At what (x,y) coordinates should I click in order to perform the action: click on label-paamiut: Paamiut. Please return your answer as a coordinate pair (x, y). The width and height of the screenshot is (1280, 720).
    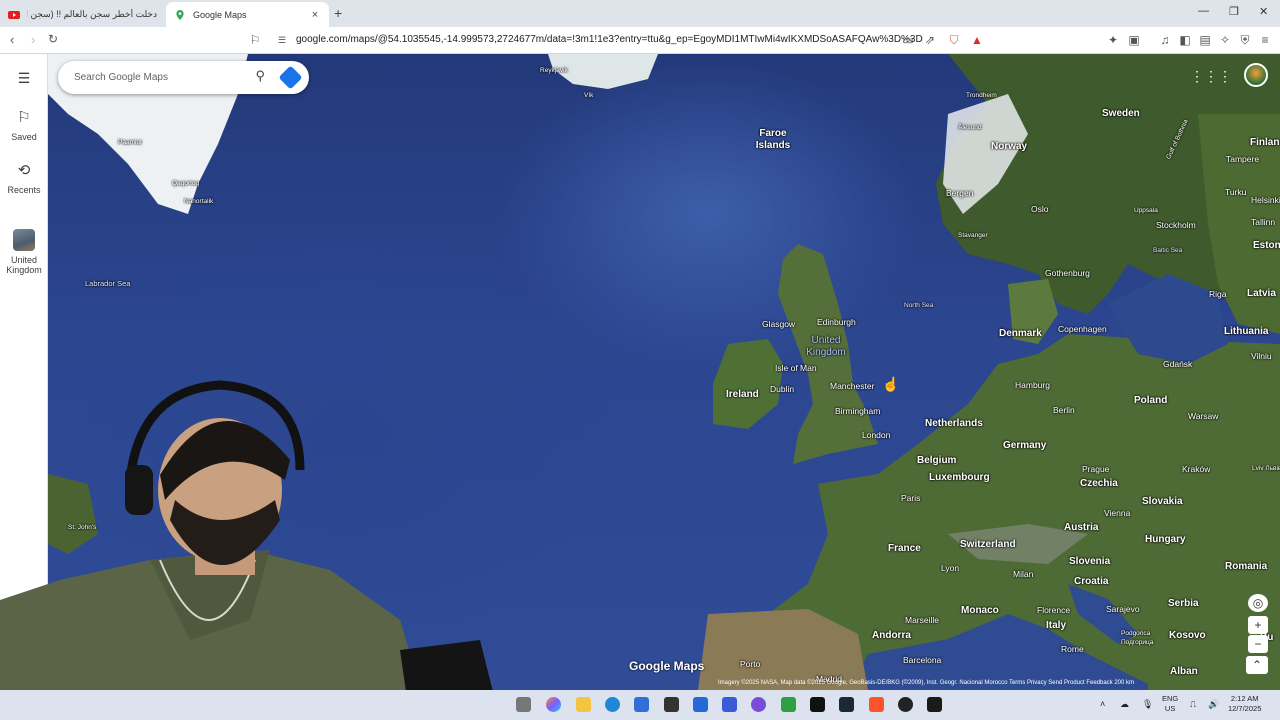
    Looking at the image, I should click on (130, 142).